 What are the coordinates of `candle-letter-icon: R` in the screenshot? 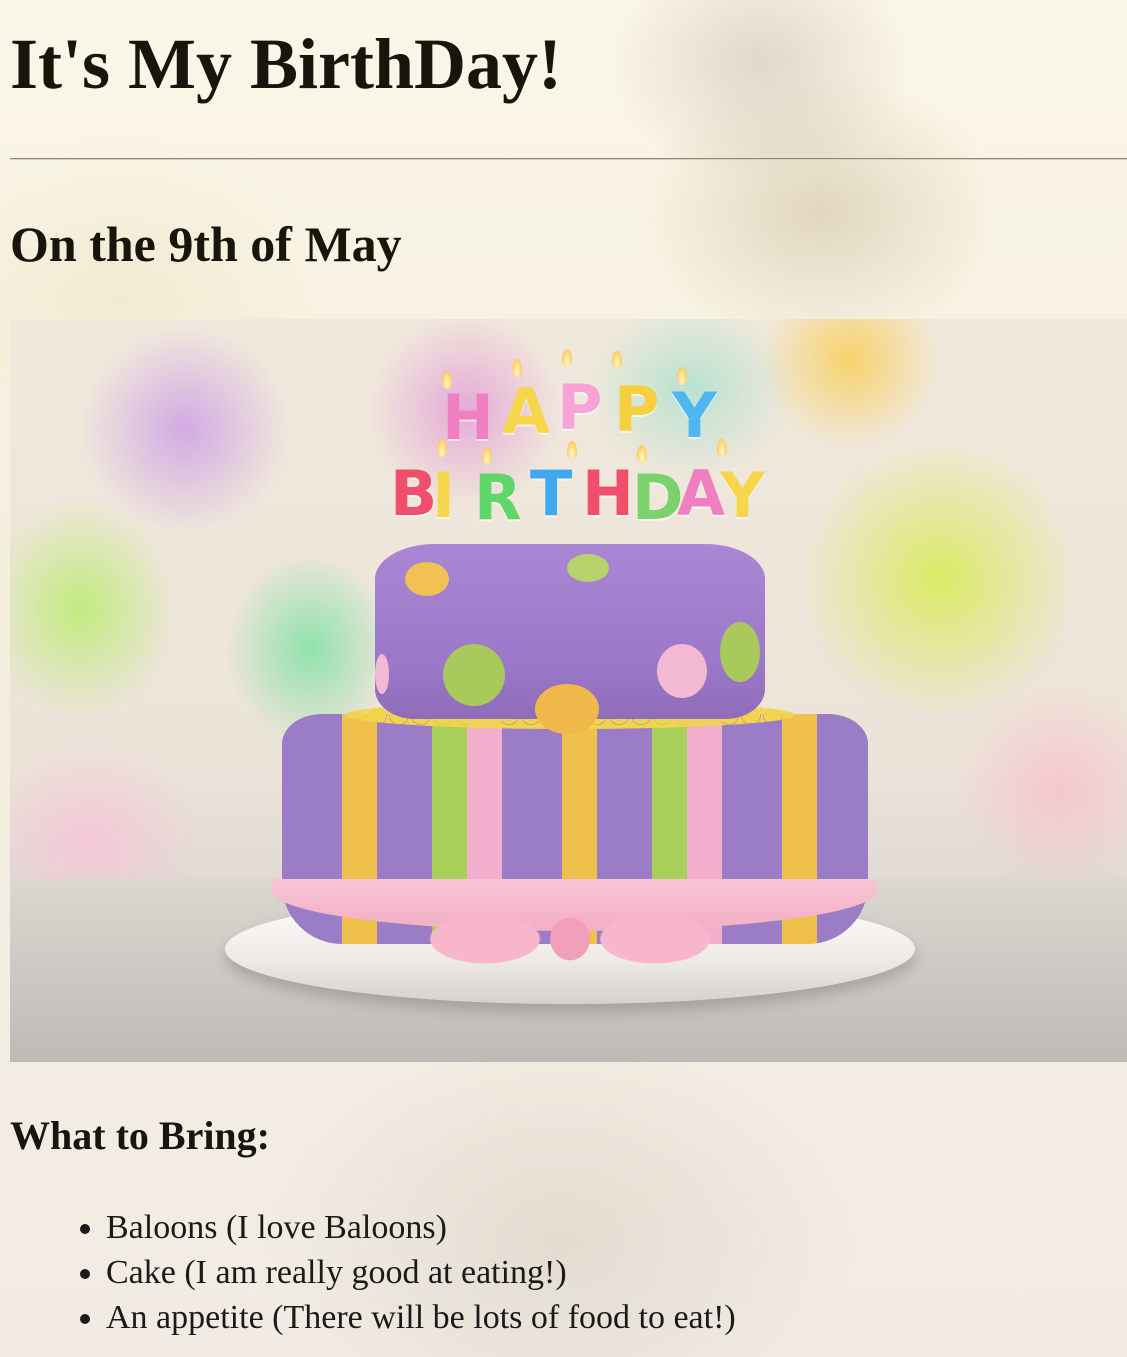 It's located at (498, 497).